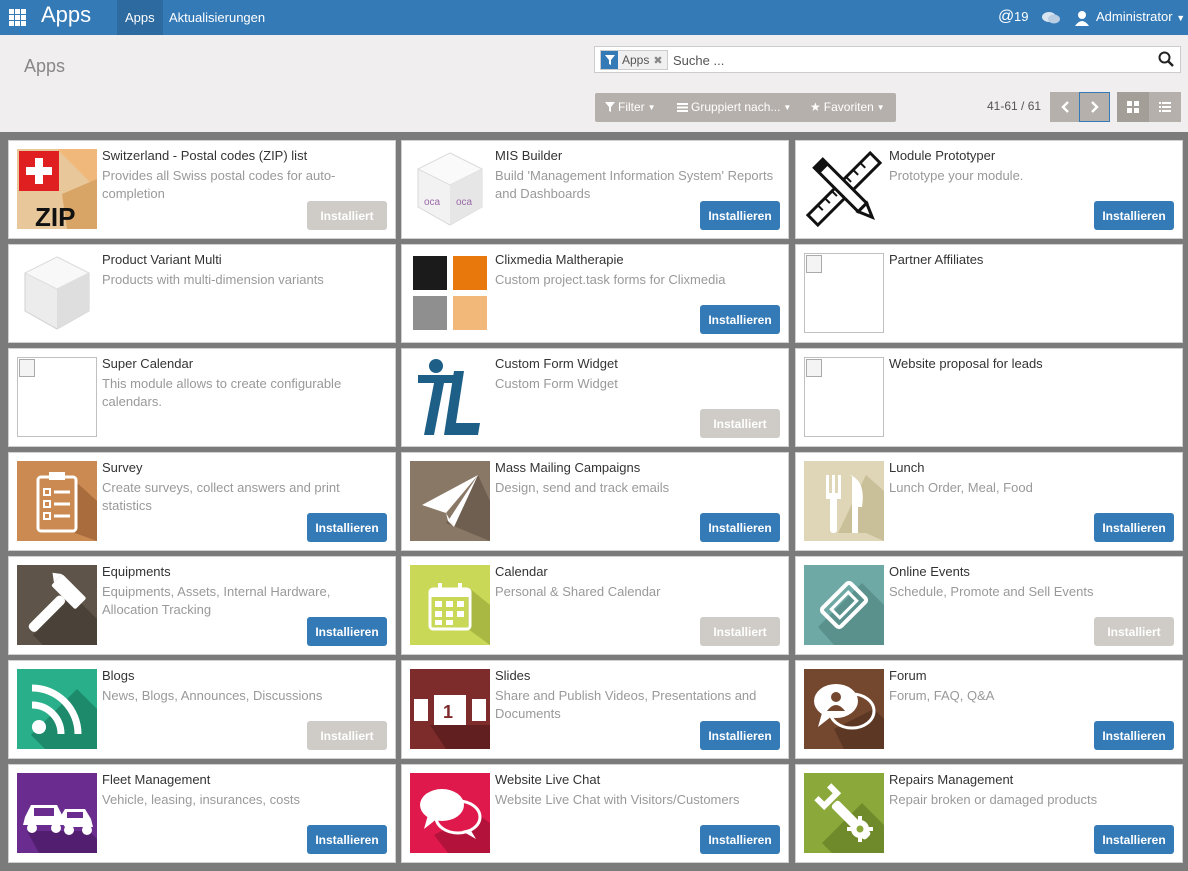  I want to click on app-description: Schedule, Promote and Sell Events, so click(991, 591).